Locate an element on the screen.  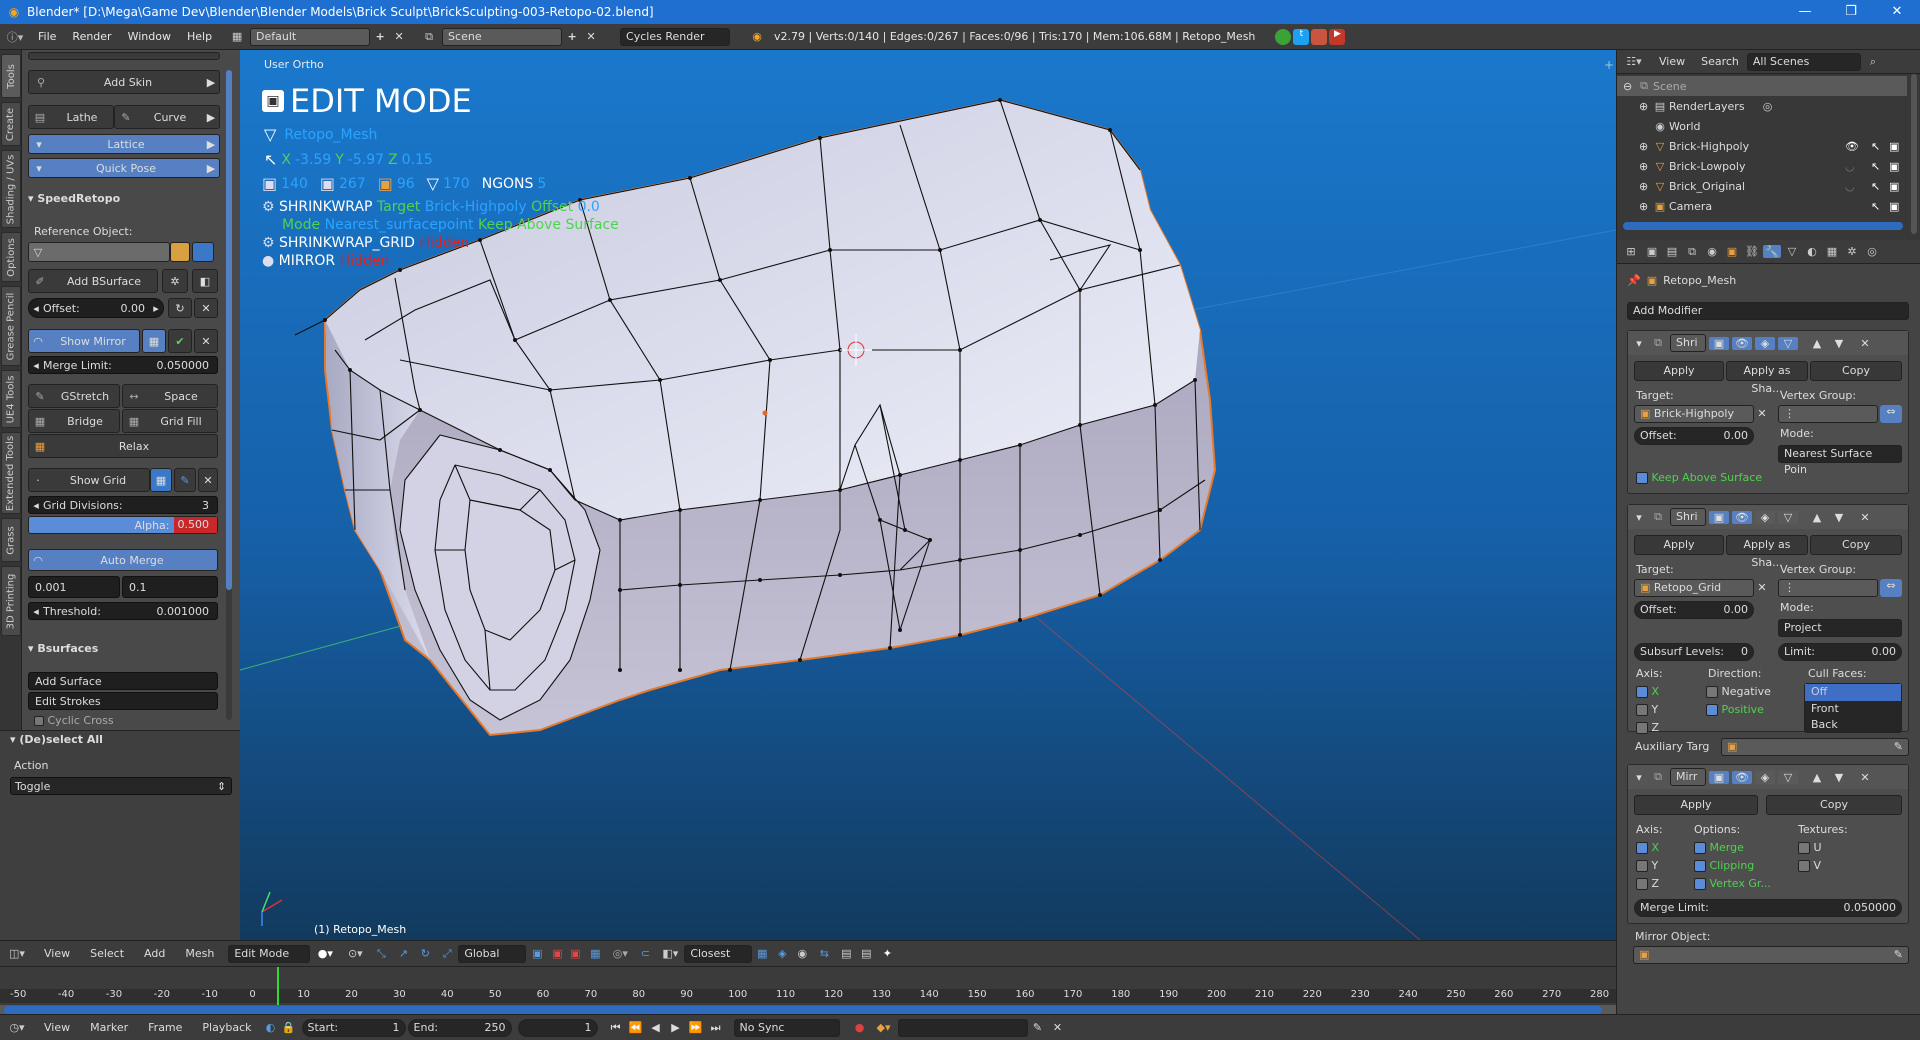
negative-checkbox: Negative is located at coordinates (1738, 691).